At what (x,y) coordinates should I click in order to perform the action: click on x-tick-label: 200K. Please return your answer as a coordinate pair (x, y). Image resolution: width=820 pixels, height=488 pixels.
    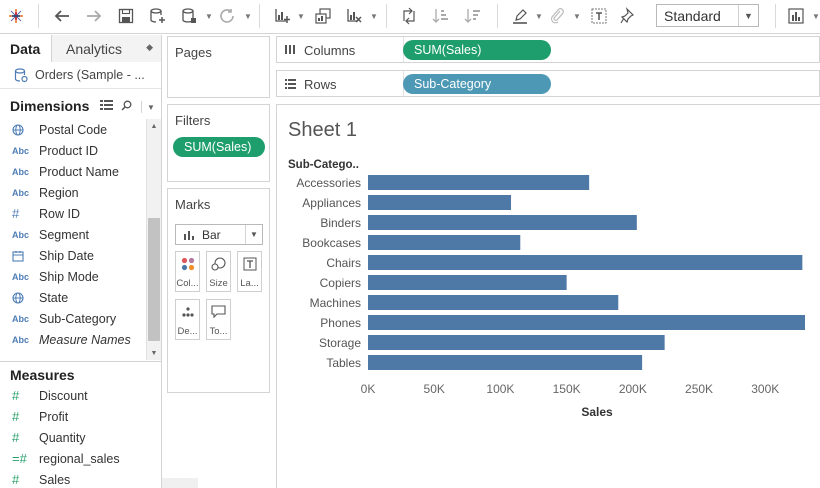
    Looking at the image, I should click on (633, 389).